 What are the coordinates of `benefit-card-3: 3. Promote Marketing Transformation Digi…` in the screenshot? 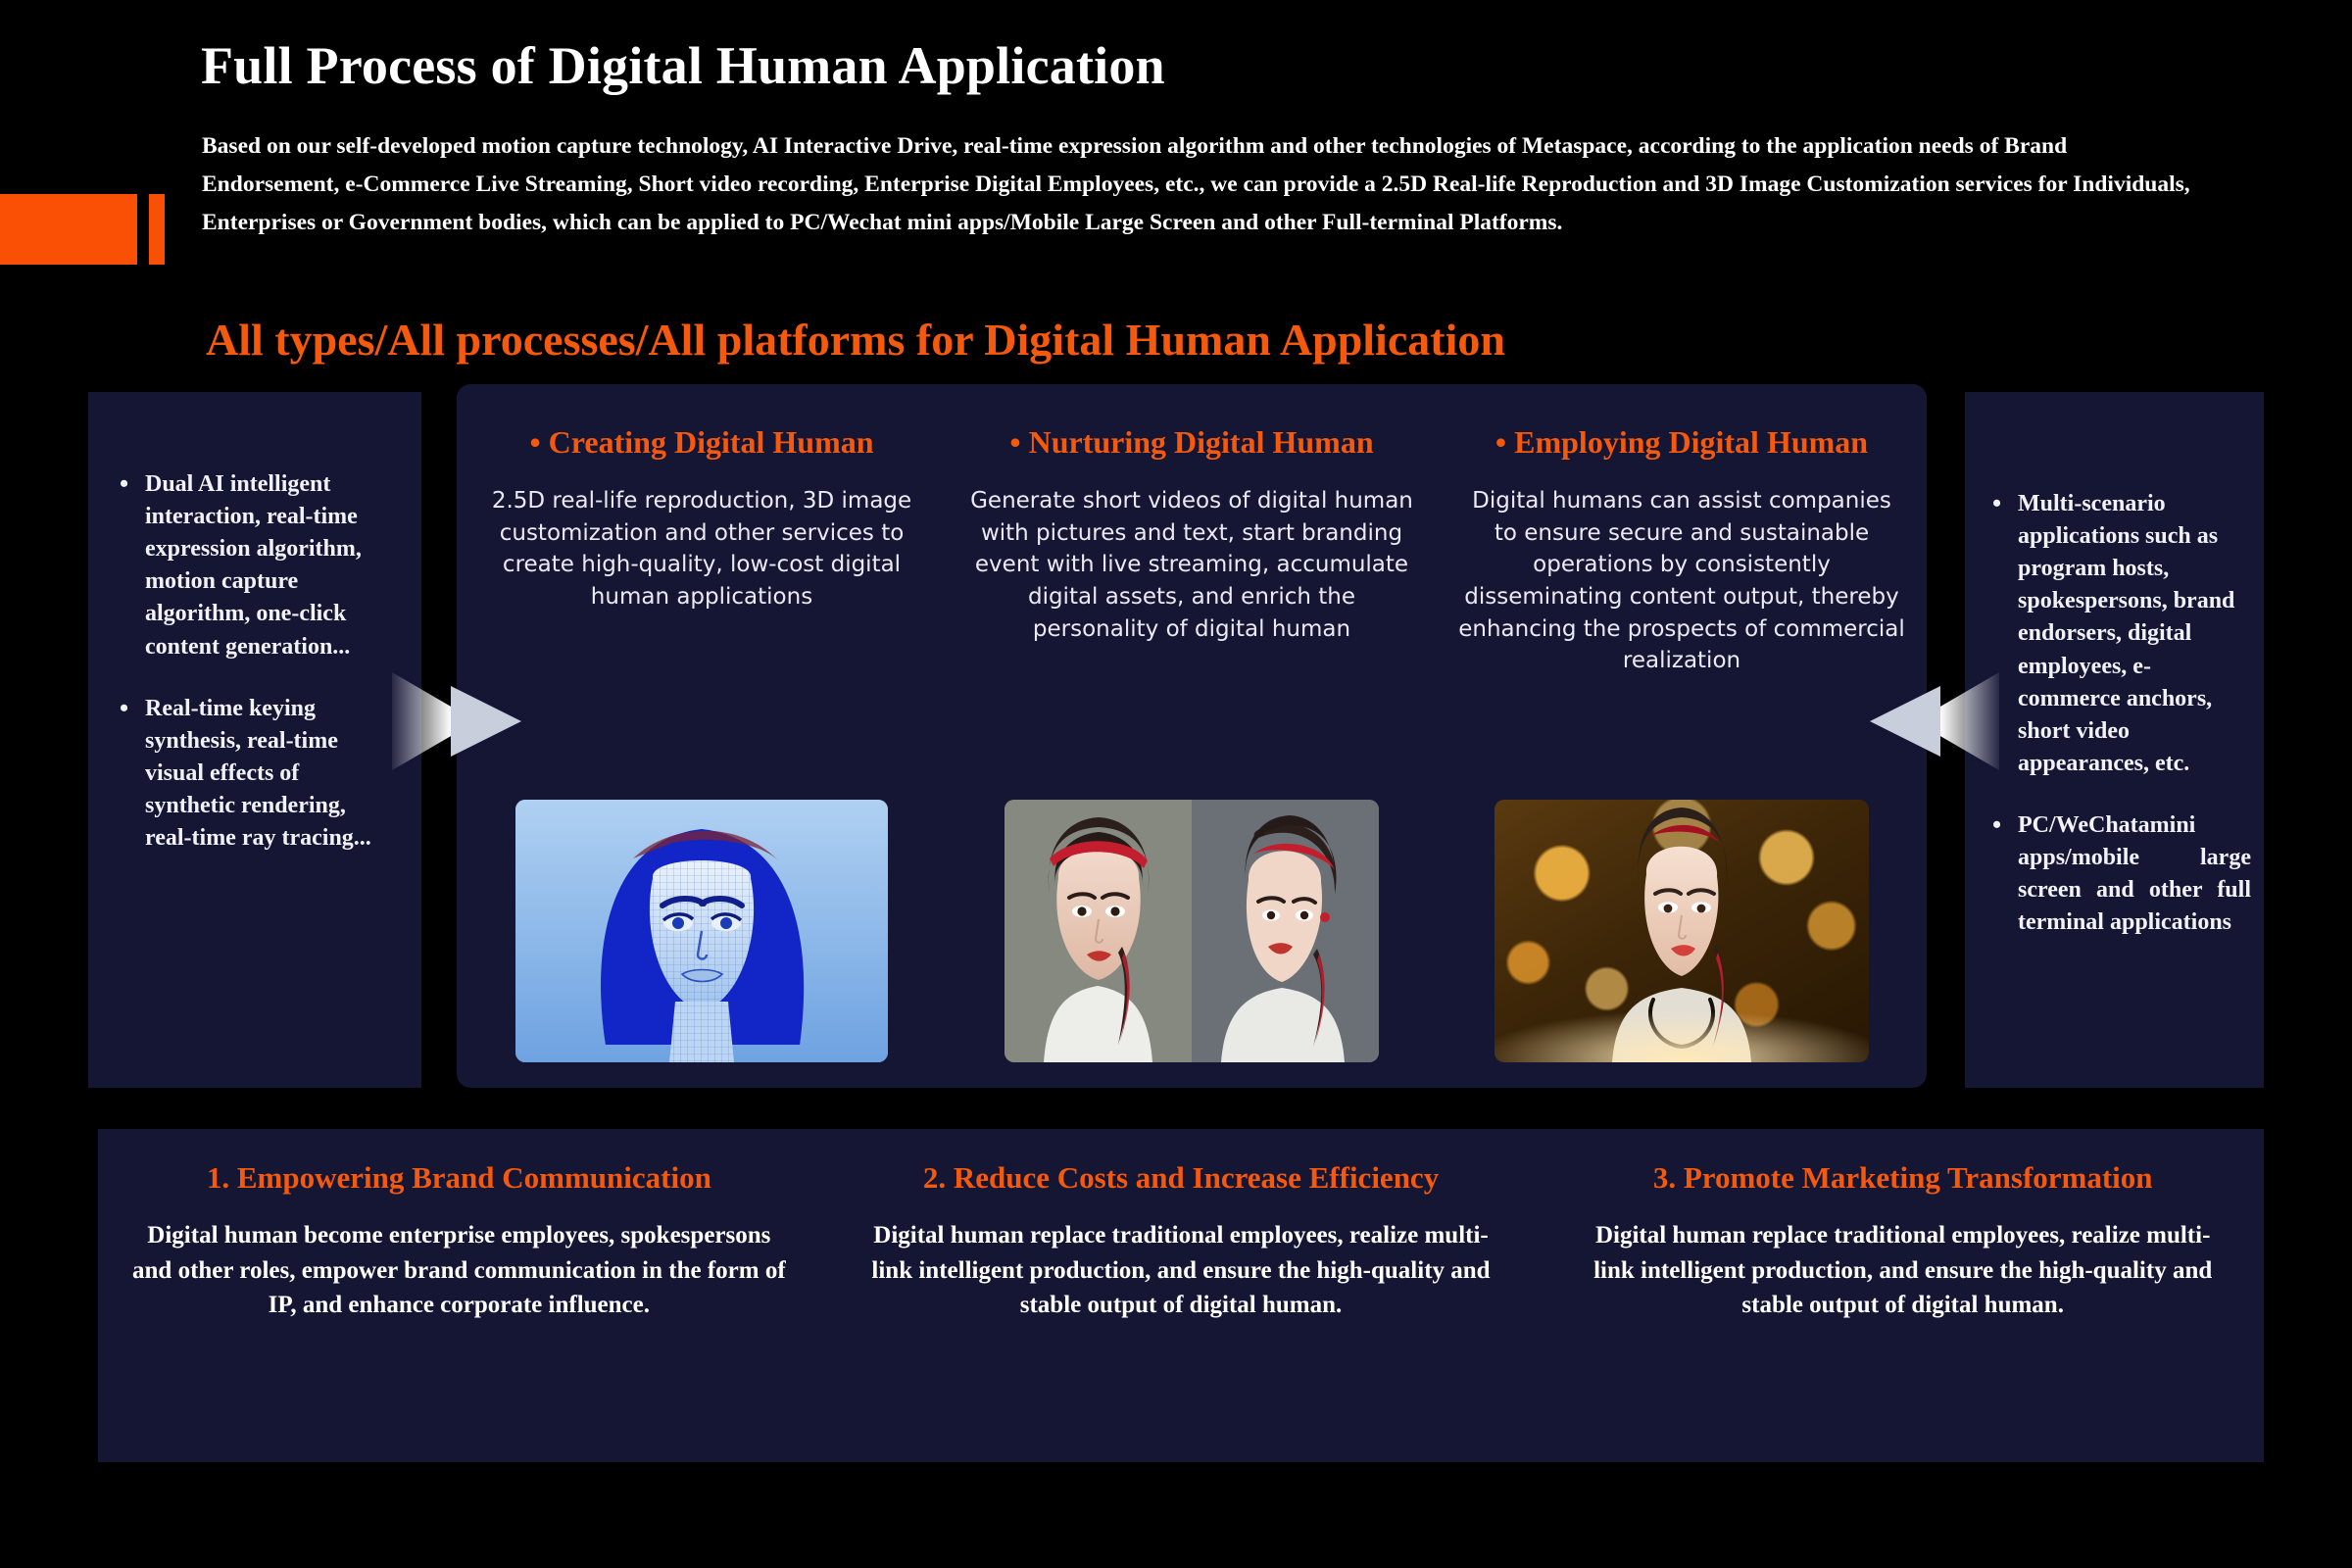 It's located at (1903, 1295).